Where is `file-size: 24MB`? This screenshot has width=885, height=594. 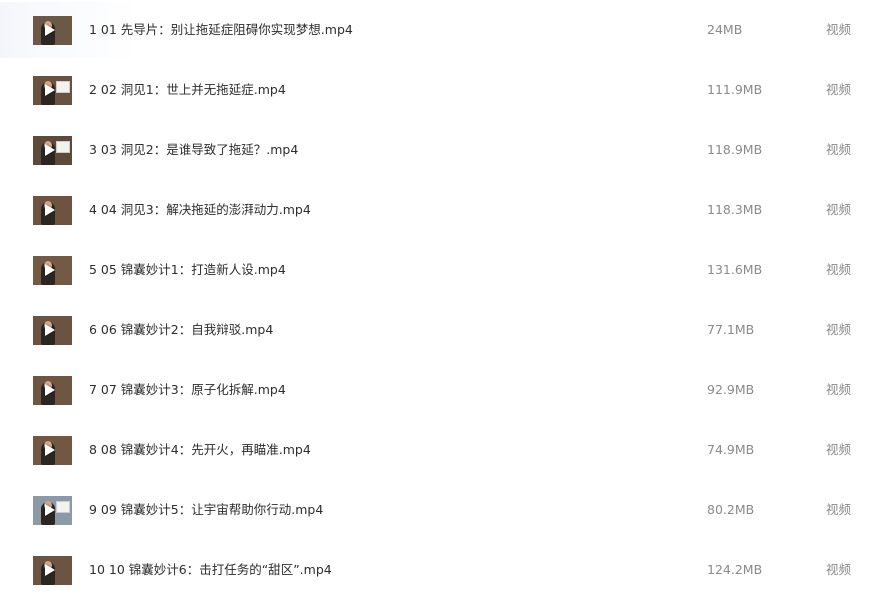 file-size: 24MB is located at coordinates (725, 29).